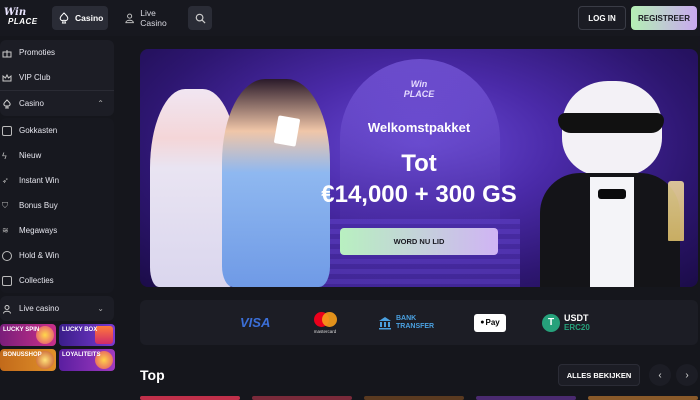  What do you see at coordinates (21, 330) in the screenshot?
I see `tile-label: LUCKY SPIN` at bounding box center [21, 330].